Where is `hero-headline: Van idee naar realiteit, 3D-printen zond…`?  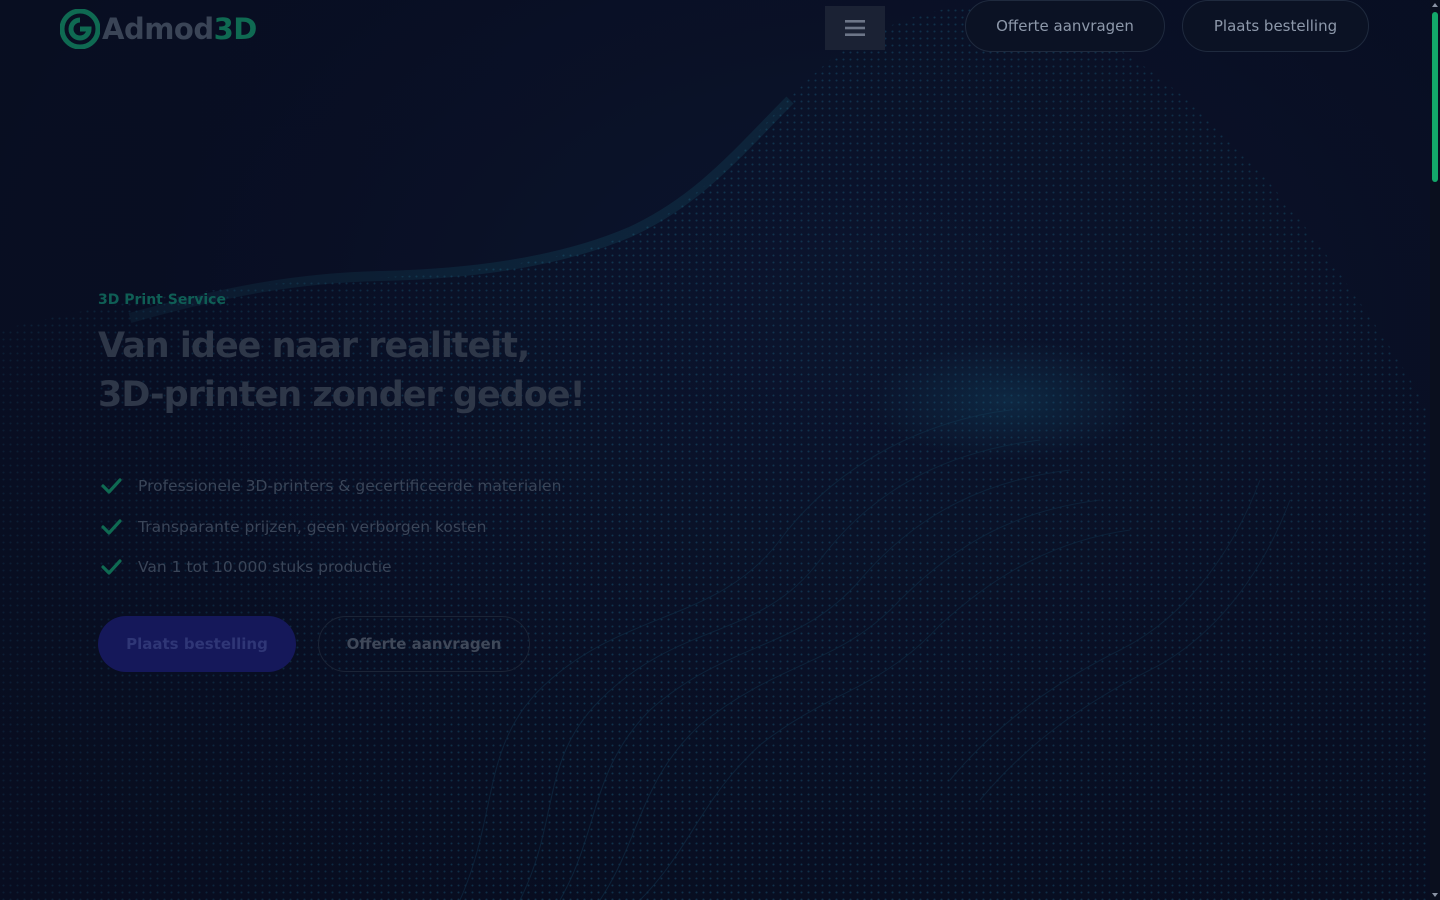 hero-headline: Van idee naar realiteit, 3D-printen zond… is located at coordinates (408, 371).